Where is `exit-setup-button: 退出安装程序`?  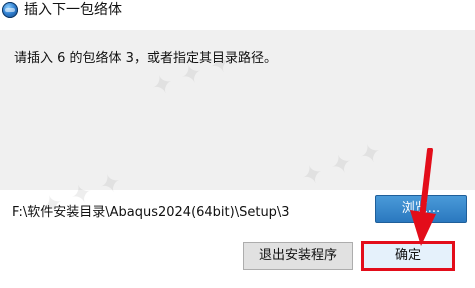 exit-setup-button: 退出安装程序 is located at coordinates (298, 256).